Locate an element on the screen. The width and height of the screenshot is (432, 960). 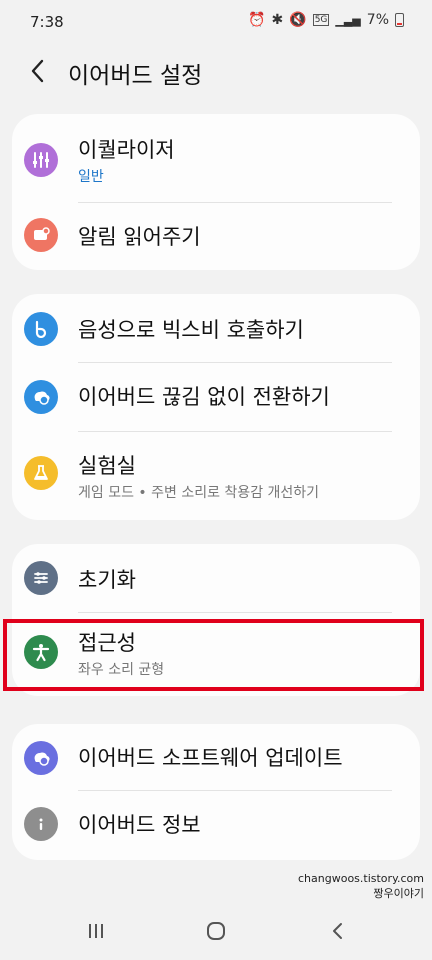
seamless-switch-icon is located at coordinates (41, 397).